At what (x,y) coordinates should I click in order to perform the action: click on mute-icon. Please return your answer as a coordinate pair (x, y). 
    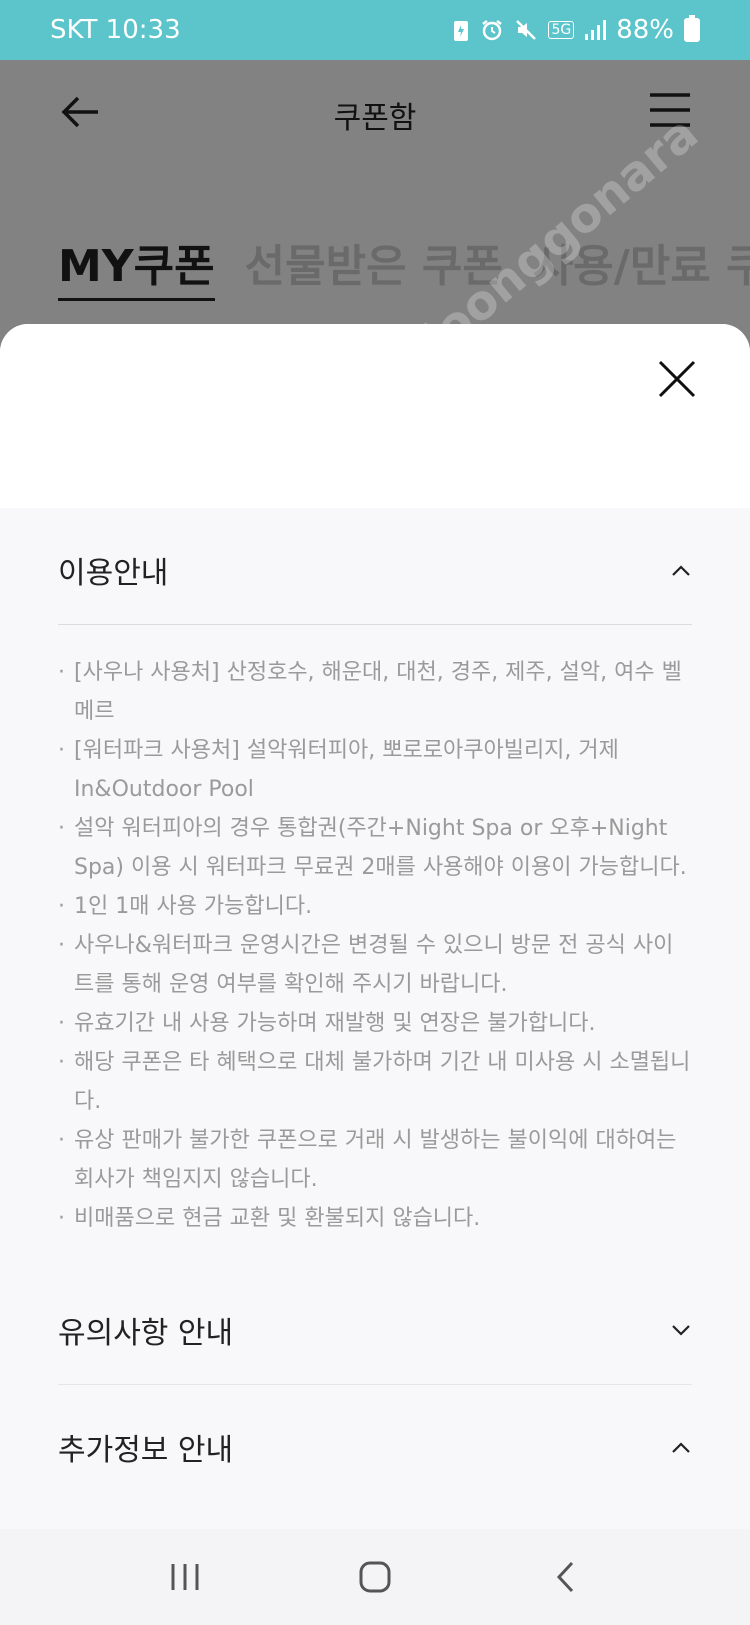
    Looking at the image, I should click on (526, 30).